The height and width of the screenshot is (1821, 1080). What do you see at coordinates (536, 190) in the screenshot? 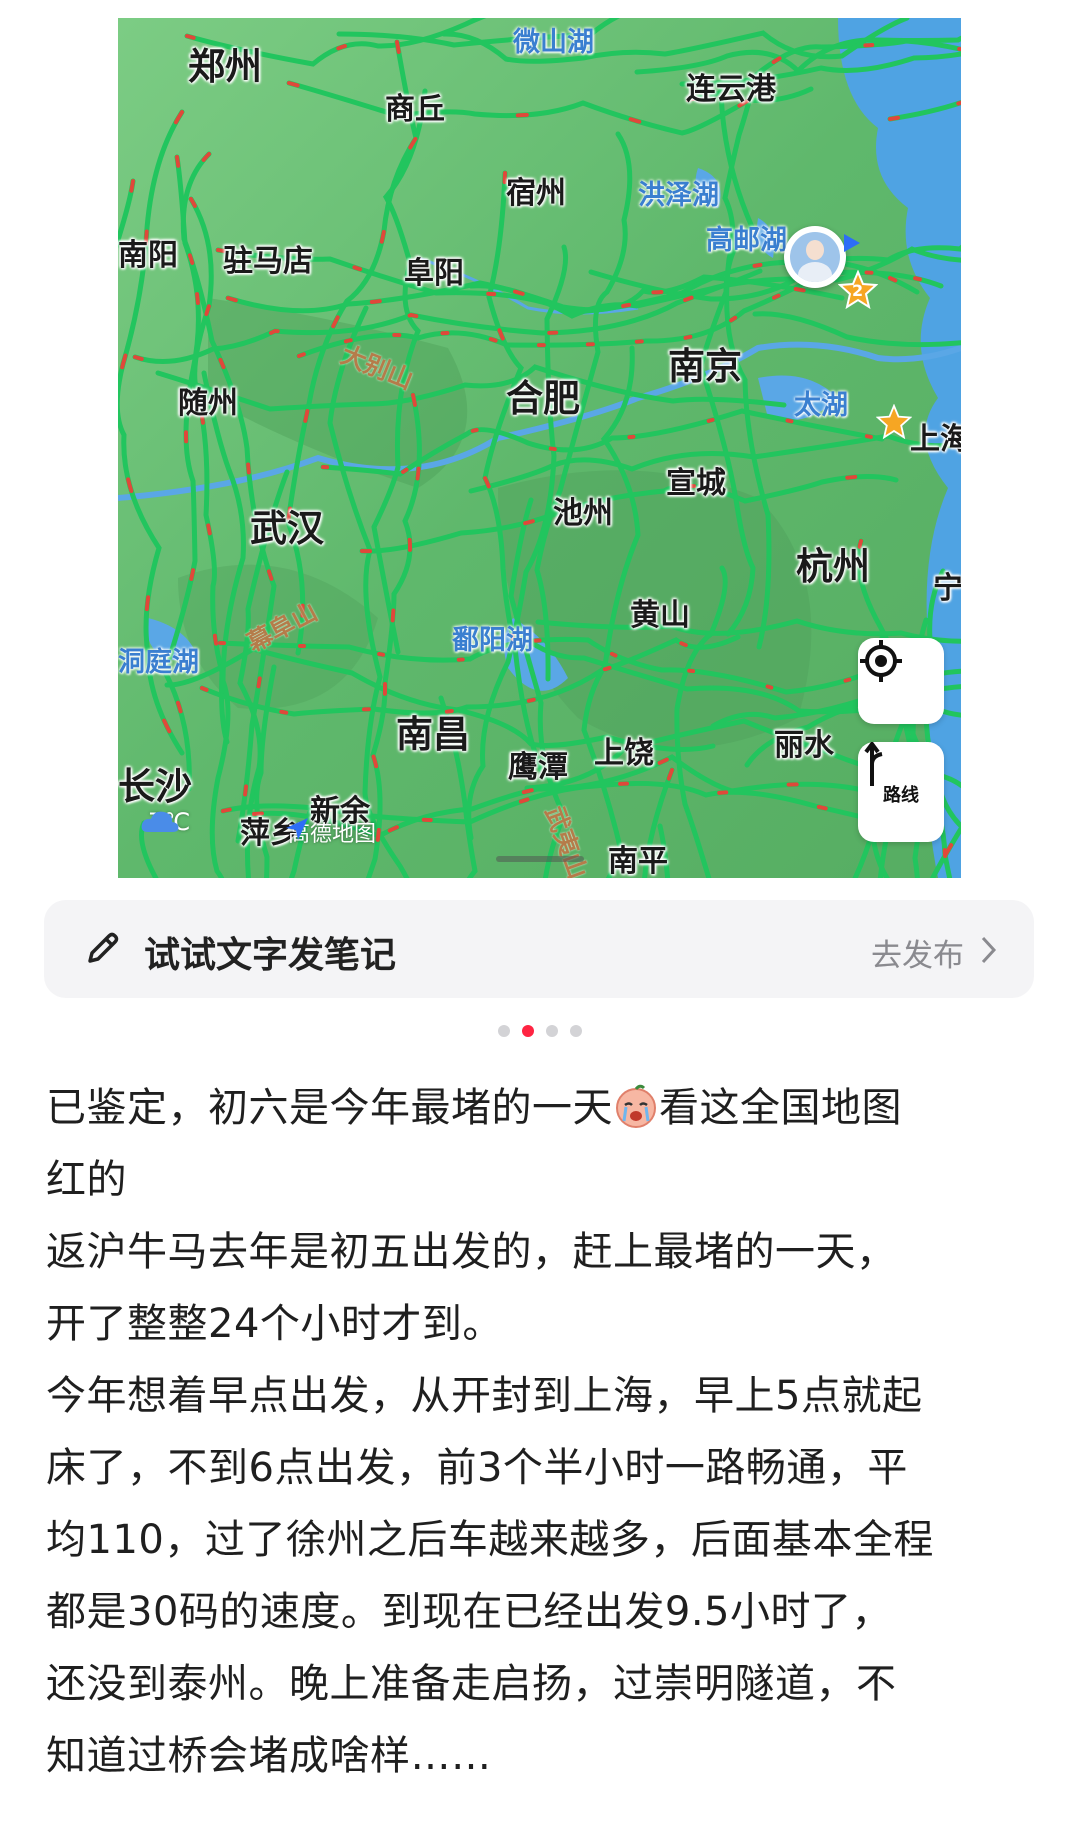
I see `city-label: 宿州` at bounding box center [536, 190].